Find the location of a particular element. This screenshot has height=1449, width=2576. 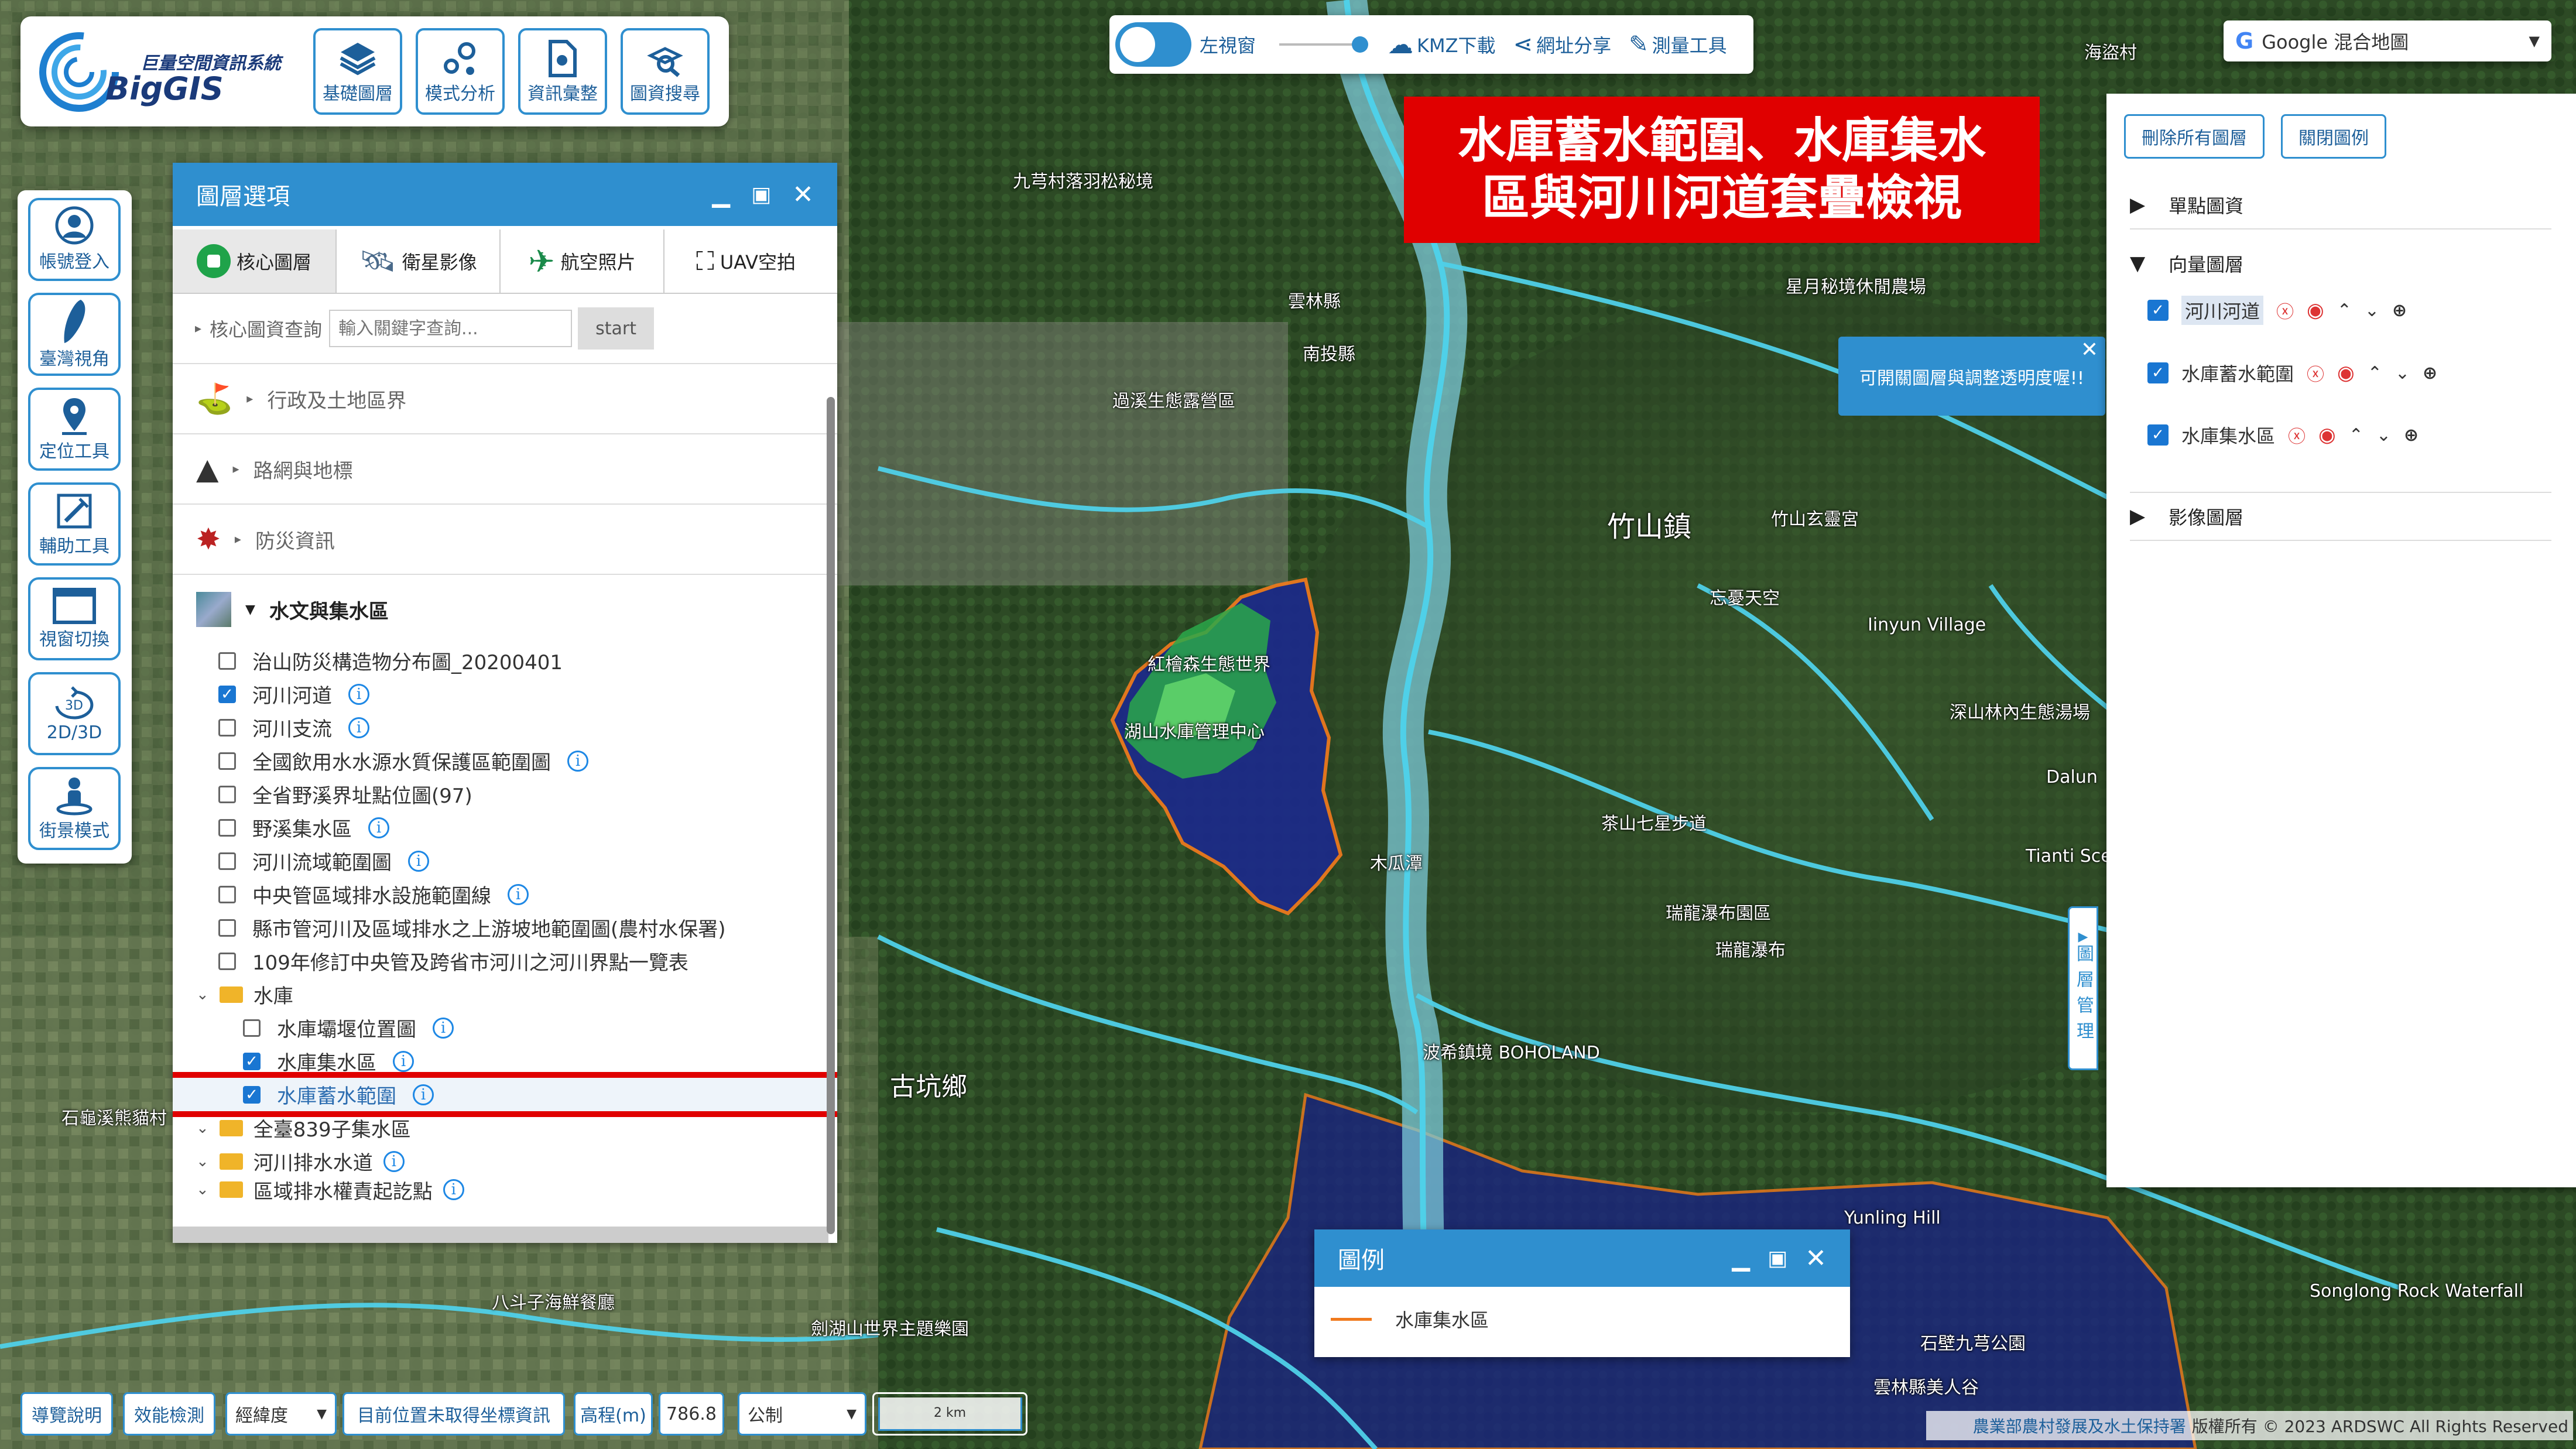

layer-item: 全國飲用水水源水質保護區範圍圖 i is located at coordinates (527, 760).